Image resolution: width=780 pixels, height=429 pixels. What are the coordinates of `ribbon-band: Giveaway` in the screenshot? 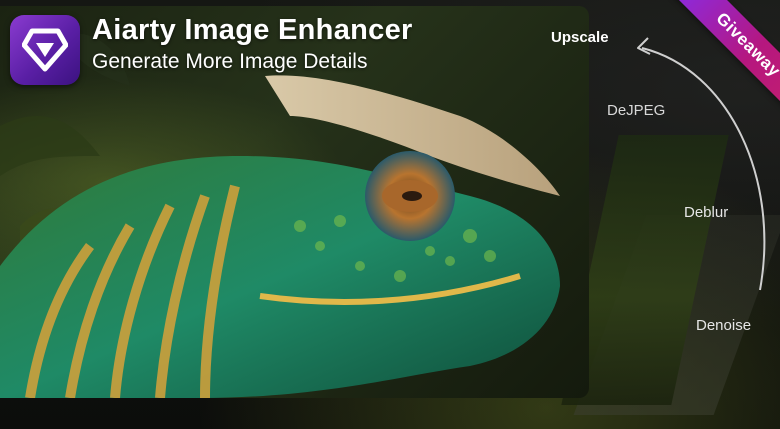 It's located at (726, 60).